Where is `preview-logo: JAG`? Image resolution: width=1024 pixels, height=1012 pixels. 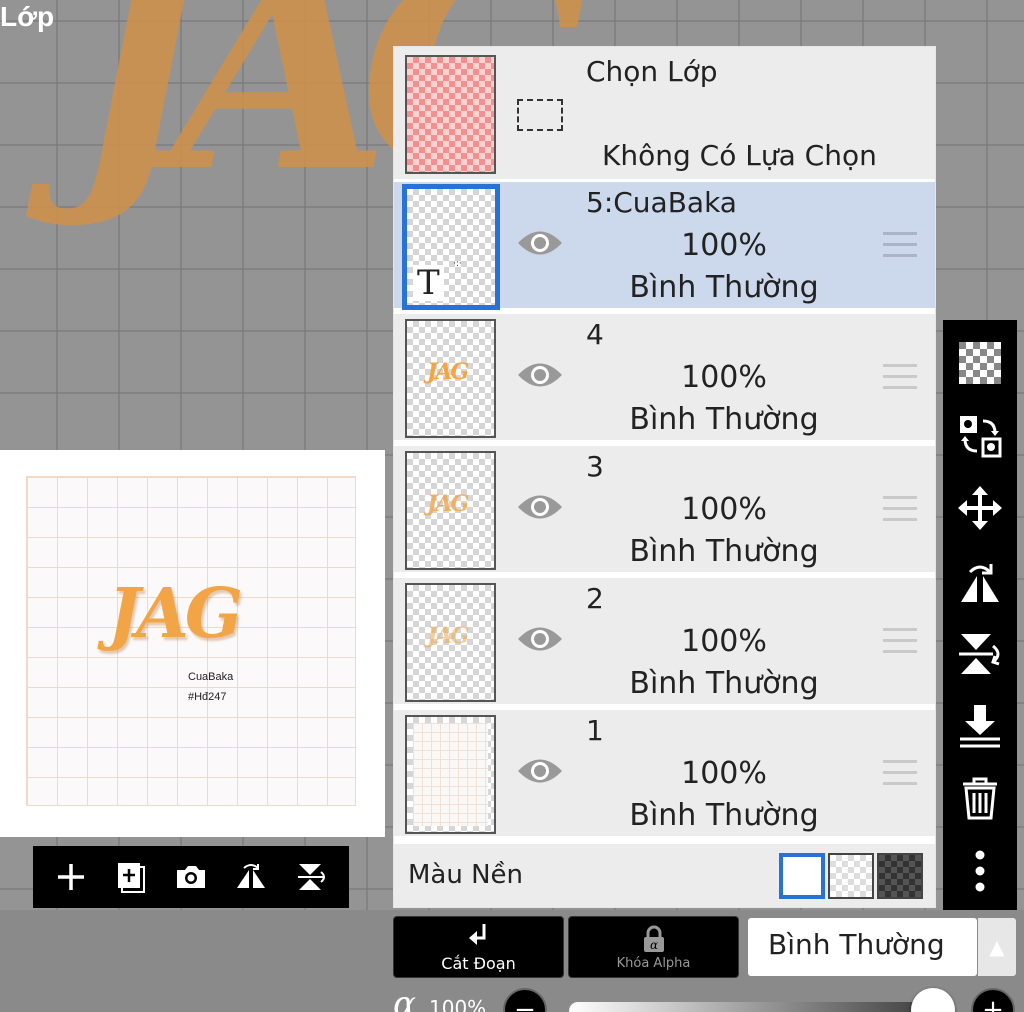
preview-logo: JAG is located at coordinates (175, 614).